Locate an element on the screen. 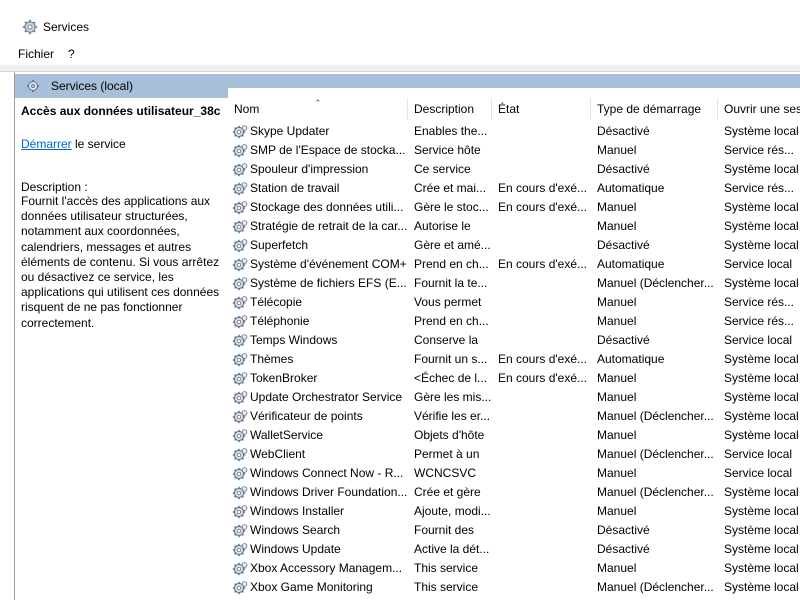 The height and width of the screenshot is (600, 800). service-name: Thèmes is located at coordinates (272, 359).